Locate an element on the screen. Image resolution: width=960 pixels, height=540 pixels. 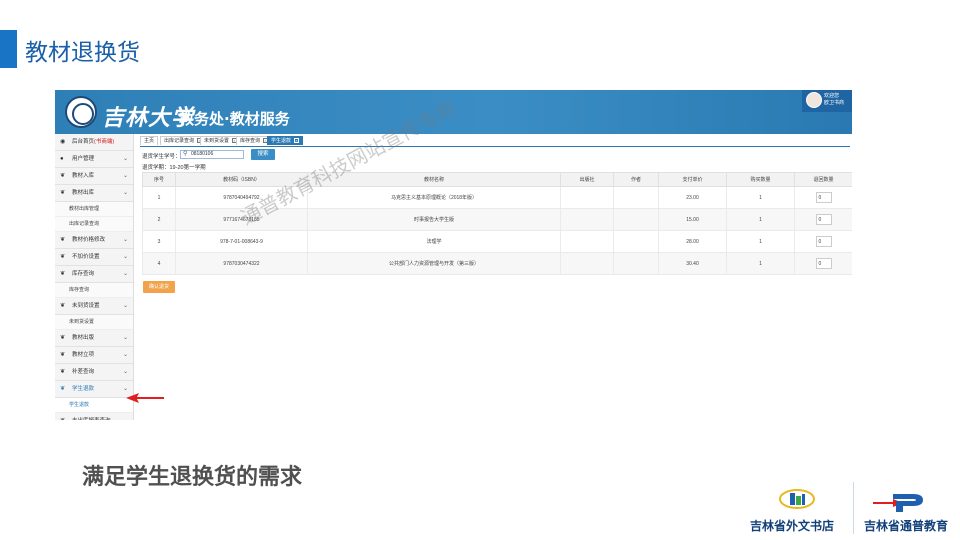
sidebar-item-label: 教材出库 is located at coordinates (83, 193).